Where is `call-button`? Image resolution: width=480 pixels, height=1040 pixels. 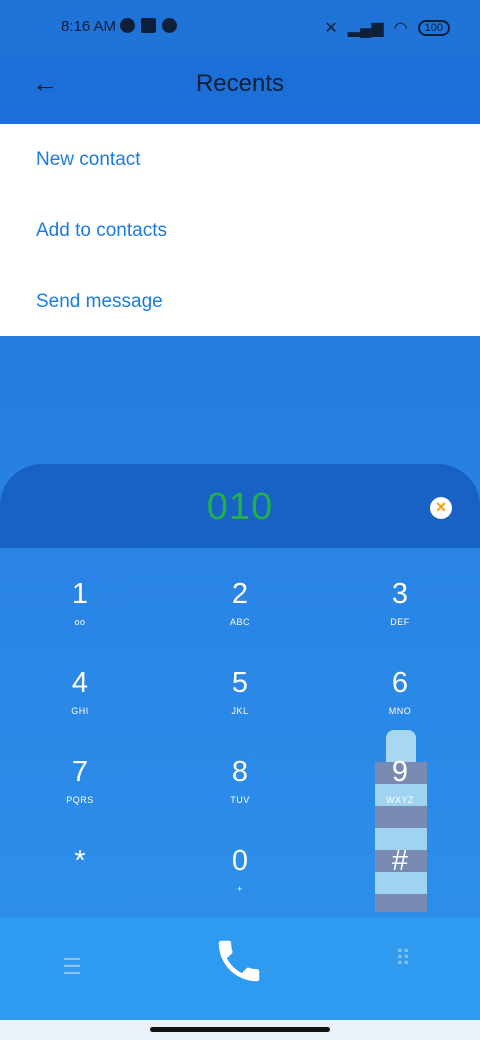
call-button is located at coordinates (239, 961).